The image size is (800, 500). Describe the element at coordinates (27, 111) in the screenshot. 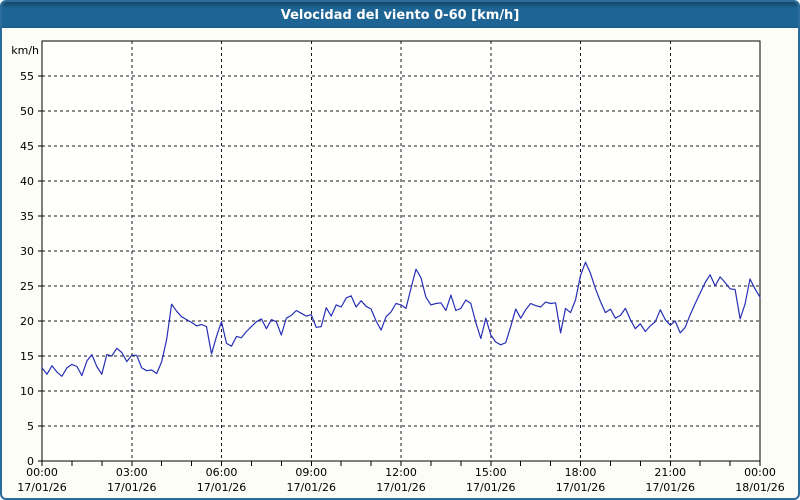

I see `y-tick-label: 50` at that location.